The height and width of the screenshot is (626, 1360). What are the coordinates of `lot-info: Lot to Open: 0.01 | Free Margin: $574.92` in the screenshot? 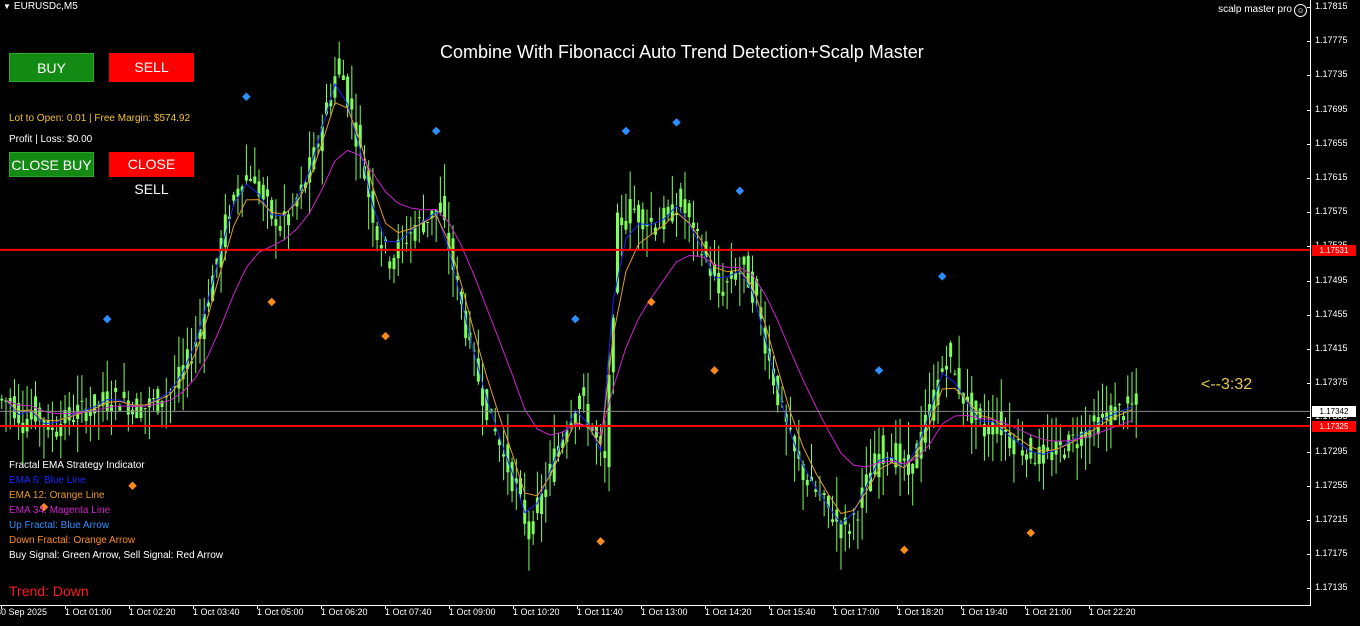 It's located at (100, 118).